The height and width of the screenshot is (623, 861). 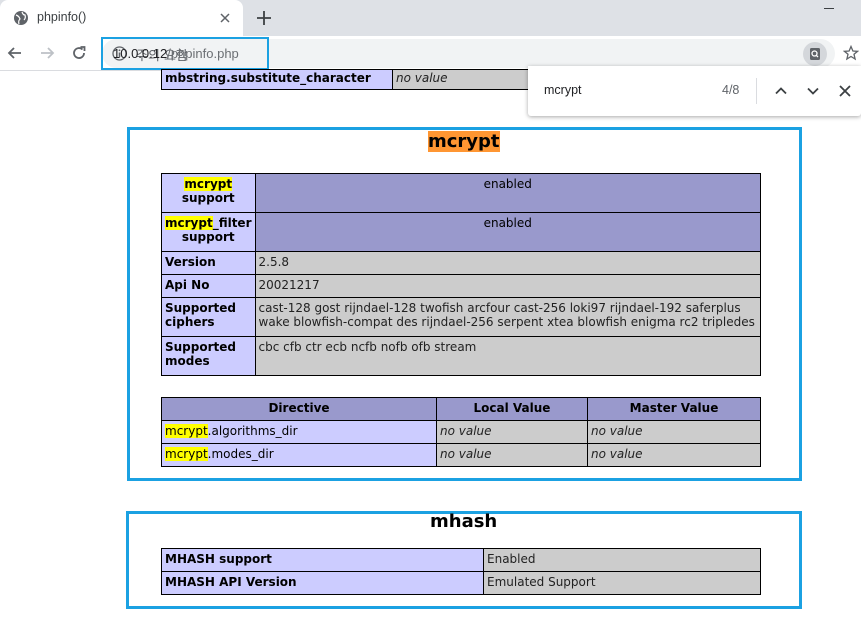 I want to click on find-input: mcrypt, so click(x=563, y=90).